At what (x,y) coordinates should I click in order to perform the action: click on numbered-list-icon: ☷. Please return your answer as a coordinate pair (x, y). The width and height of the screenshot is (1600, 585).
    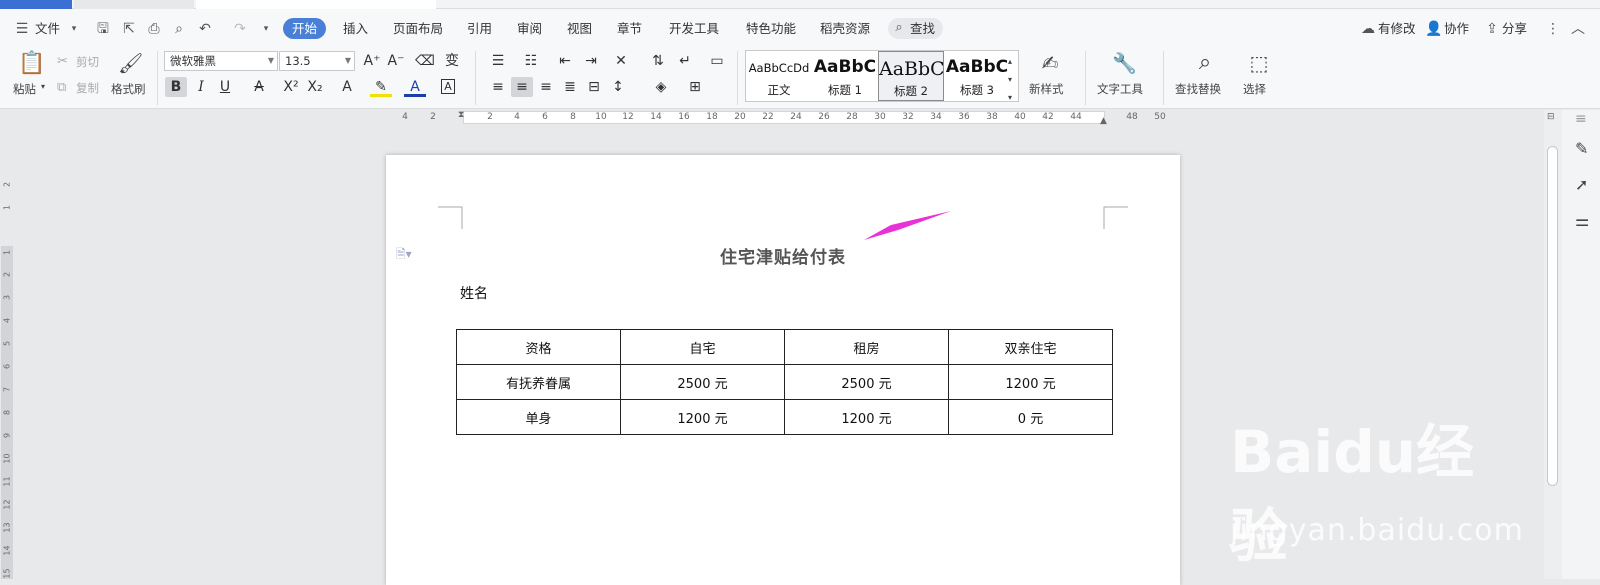
    Looking at the image, I should click on (531, 61).